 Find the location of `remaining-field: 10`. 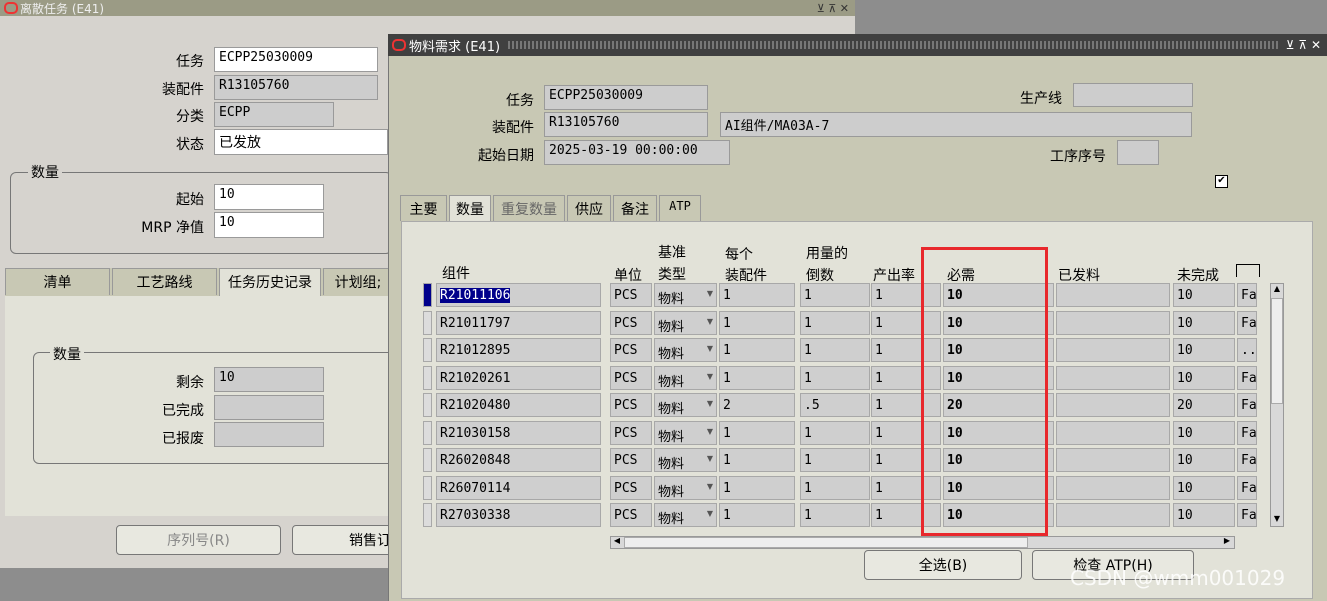

remaining-field: 10 is located at coordinates (269, 379).